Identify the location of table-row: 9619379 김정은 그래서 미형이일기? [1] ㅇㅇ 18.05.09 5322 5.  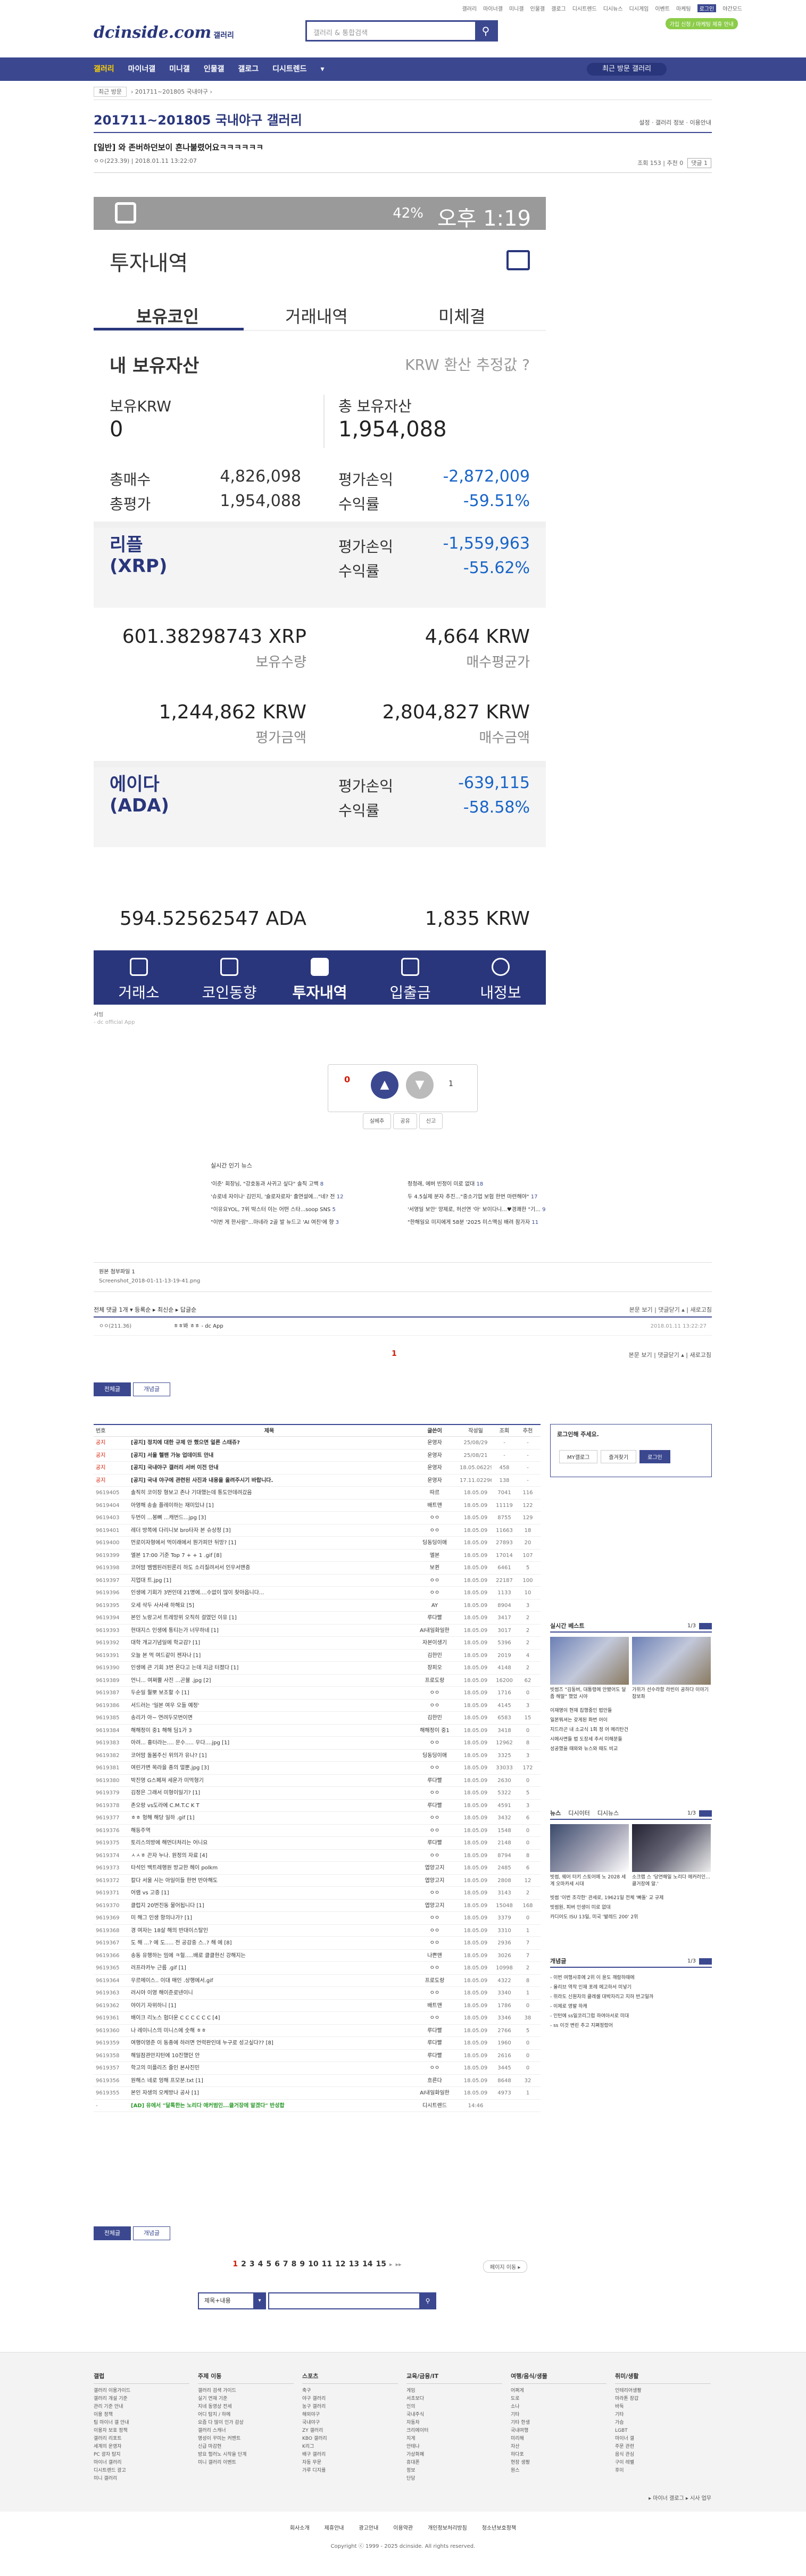
(317, 1793).